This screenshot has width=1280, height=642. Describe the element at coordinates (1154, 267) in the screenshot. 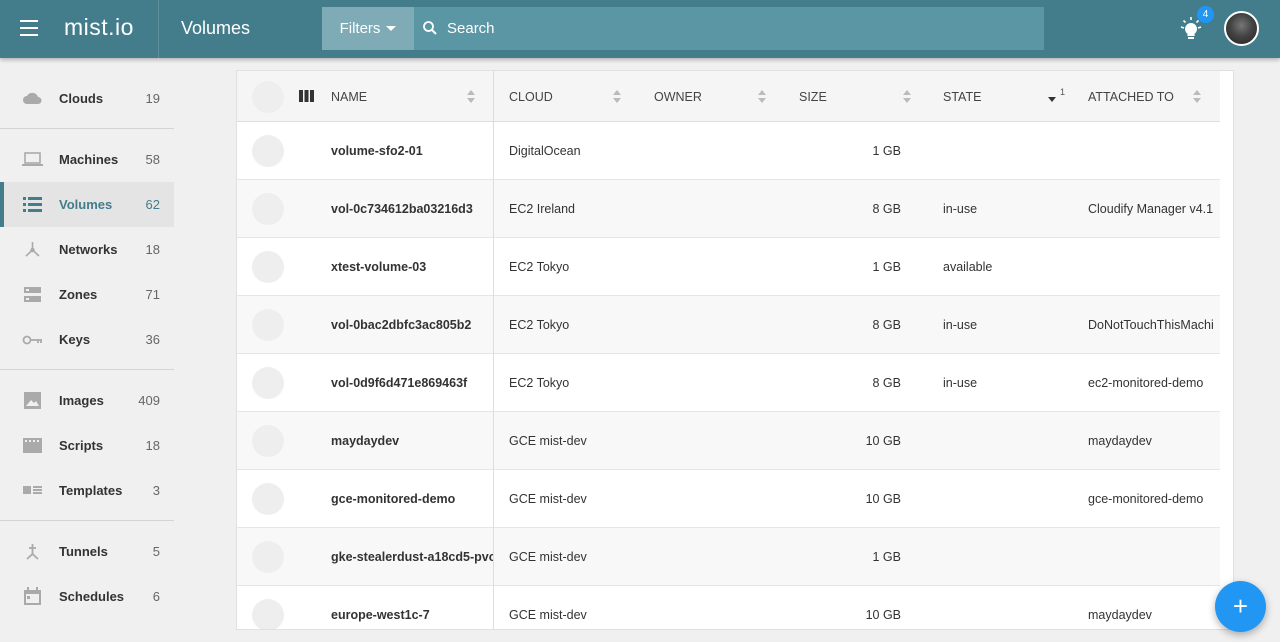

I see `volume-attached-to` at that location.